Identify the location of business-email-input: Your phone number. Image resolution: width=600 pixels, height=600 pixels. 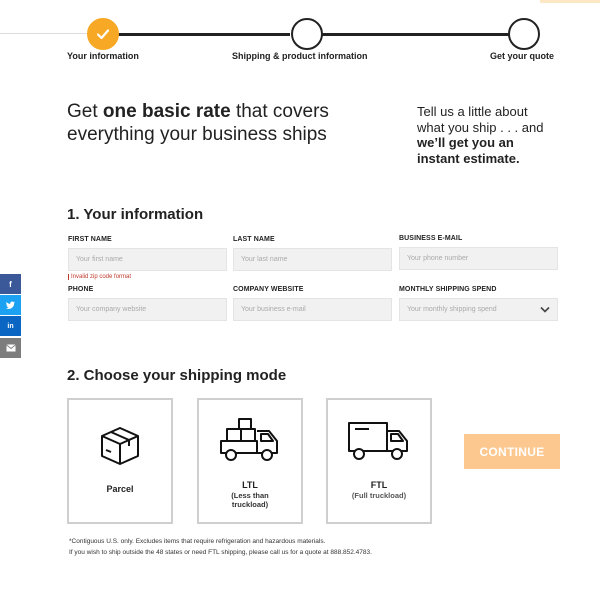
(478, 258).